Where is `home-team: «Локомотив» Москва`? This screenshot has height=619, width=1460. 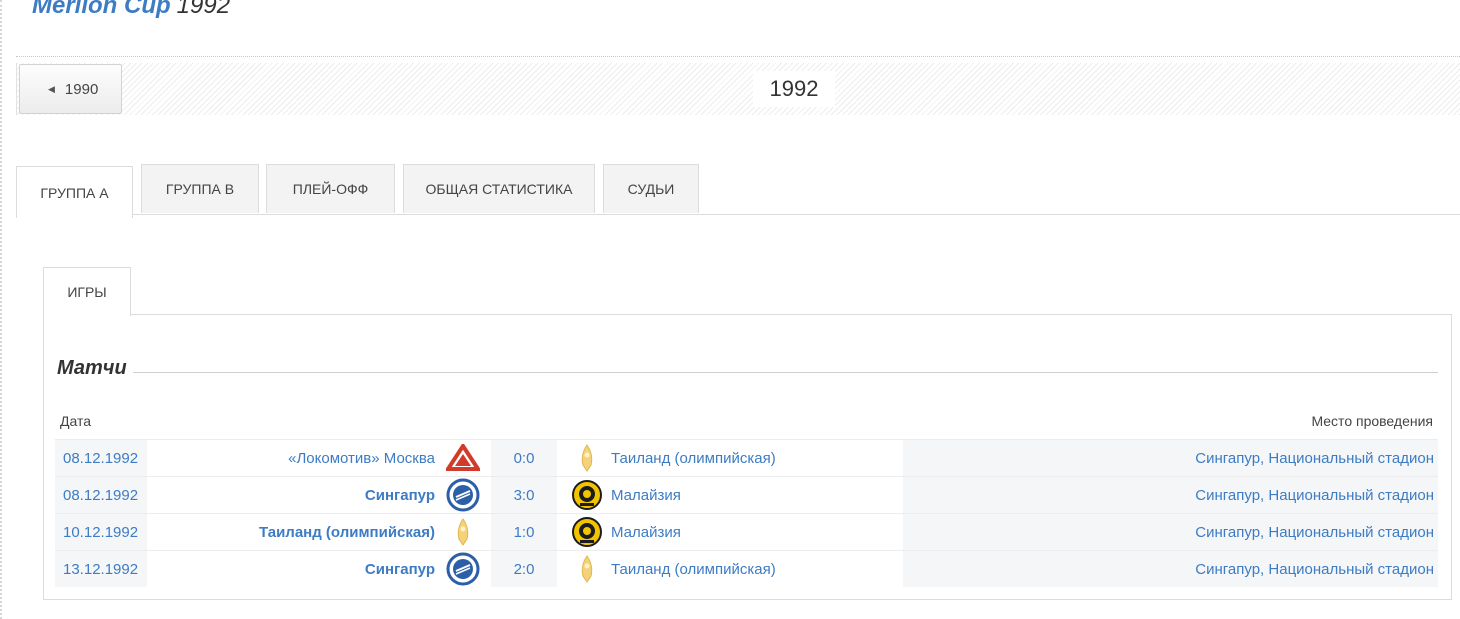 home-team: «Локомотив» Москва is located at coordinates (314, 458).